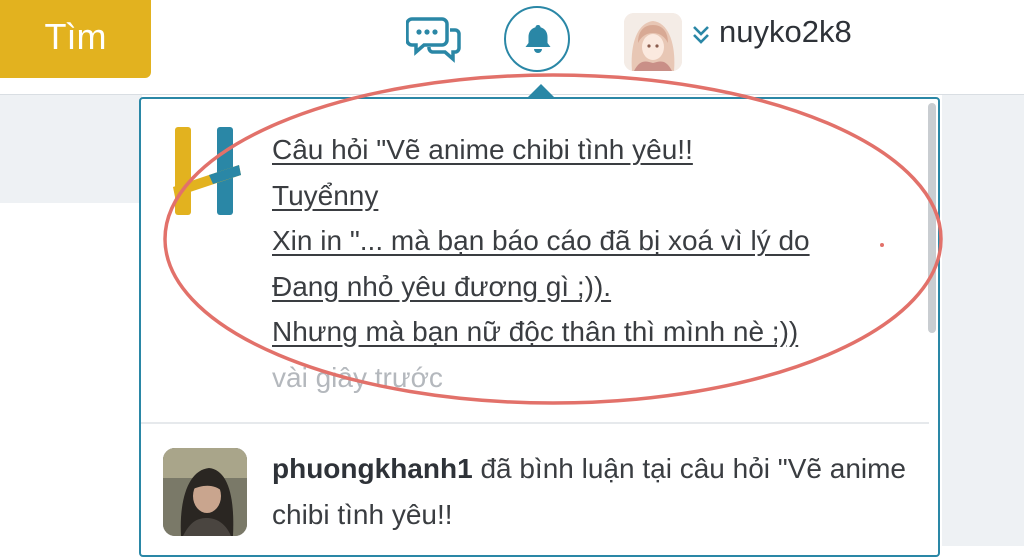 This screenshot has width=1024, height=557. What do you see at coordinates (932, 218) in the screenshot?
I see `scrollbar` at bounding box center [932, 218].